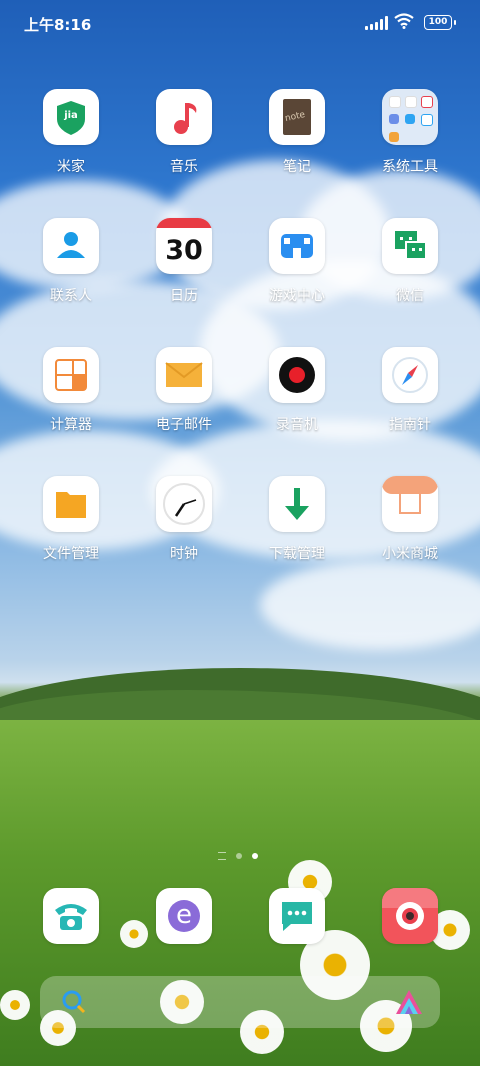 The image size is (480, 1066). What do you see at coordinates (74, 1002) in the screenshot?
I see `search-icon` at bounding box center [74, 1002].